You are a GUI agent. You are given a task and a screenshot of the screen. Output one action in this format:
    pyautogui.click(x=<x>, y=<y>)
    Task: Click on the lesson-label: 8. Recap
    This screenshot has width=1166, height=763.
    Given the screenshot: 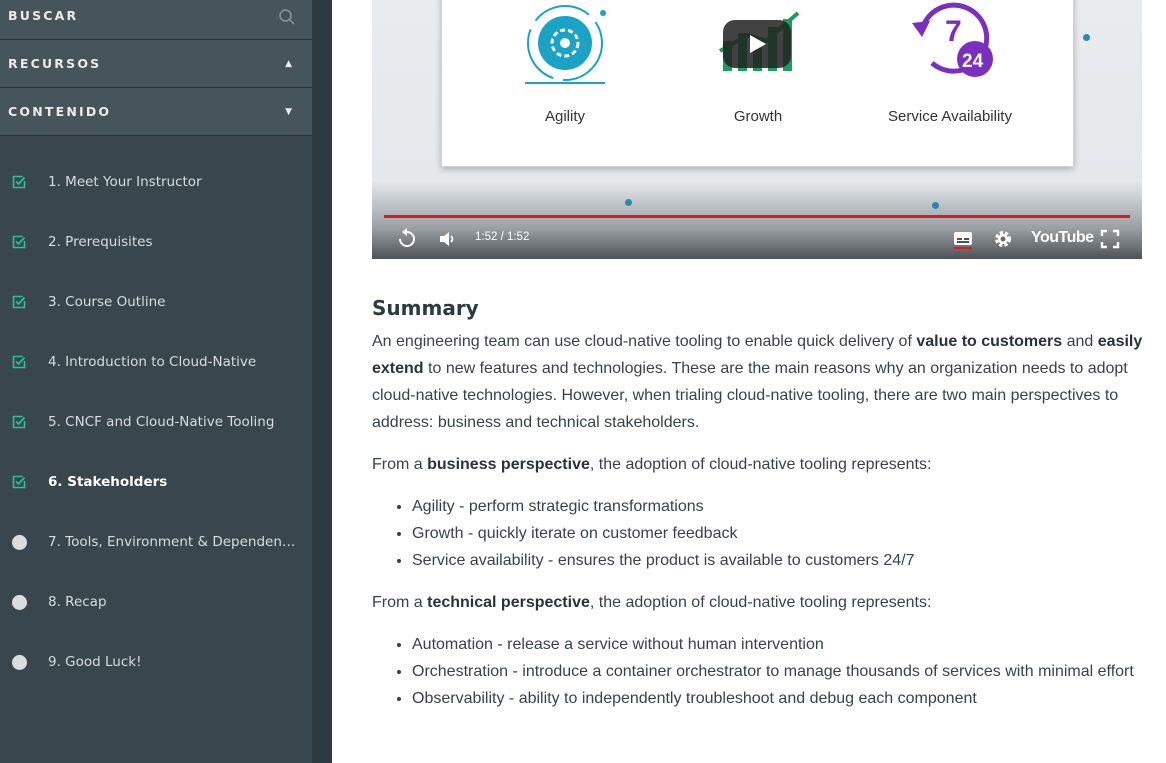 What is the action you would take?
    pyautogui.click(x=77, y=602)
    